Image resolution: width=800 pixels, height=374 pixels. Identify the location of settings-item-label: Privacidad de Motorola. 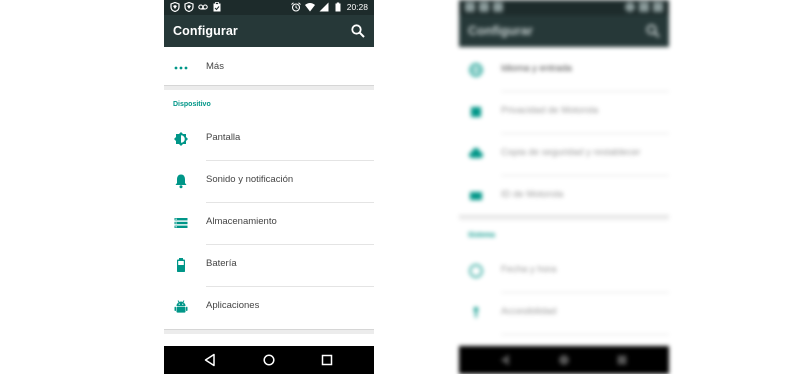
(550, 110).